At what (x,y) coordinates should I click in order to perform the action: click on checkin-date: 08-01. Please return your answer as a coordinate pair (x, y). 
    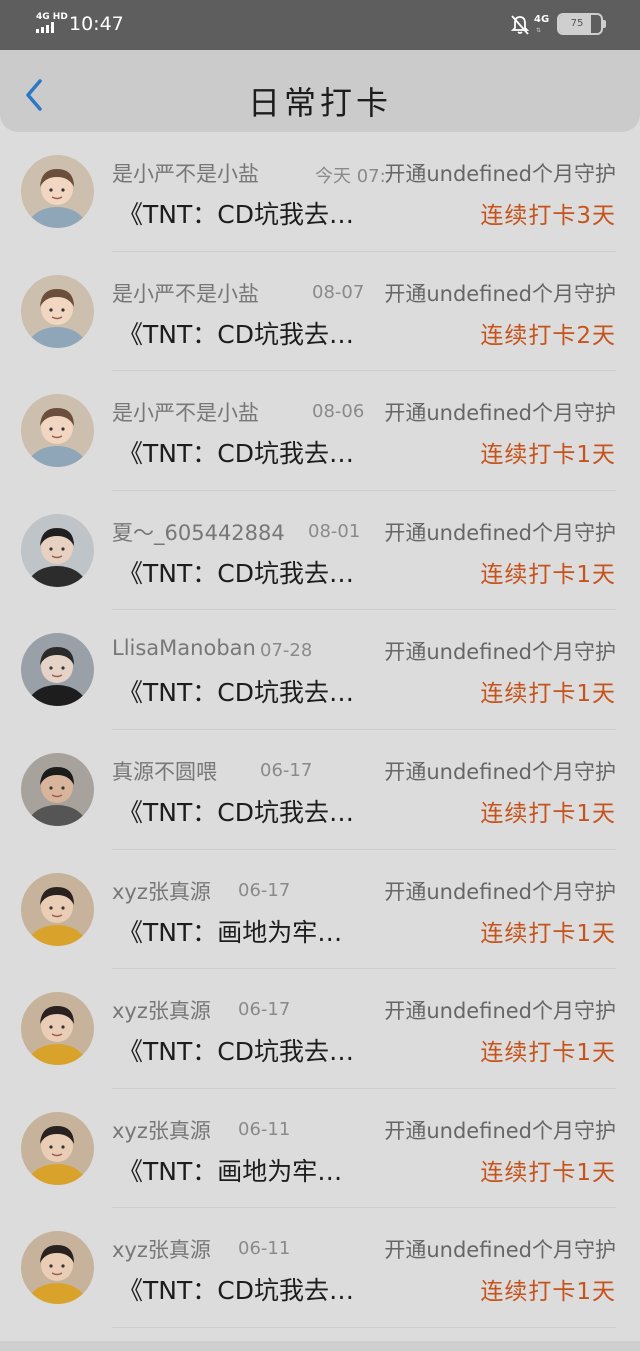
    Looking at the image, I should click on (334, 531).